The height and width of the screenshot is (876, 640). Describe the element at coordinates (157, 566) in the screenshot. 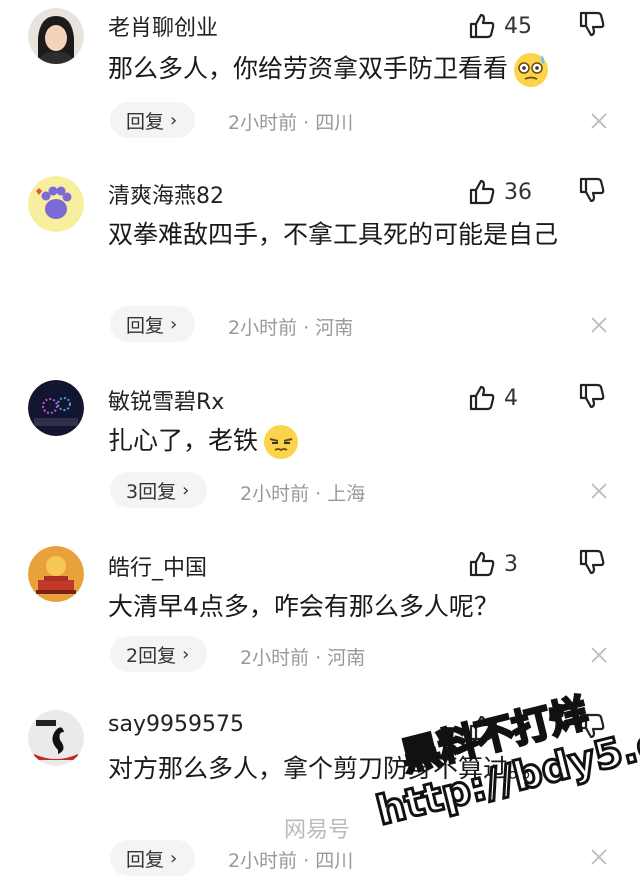

I see `username: 皓行_中国` at that location.